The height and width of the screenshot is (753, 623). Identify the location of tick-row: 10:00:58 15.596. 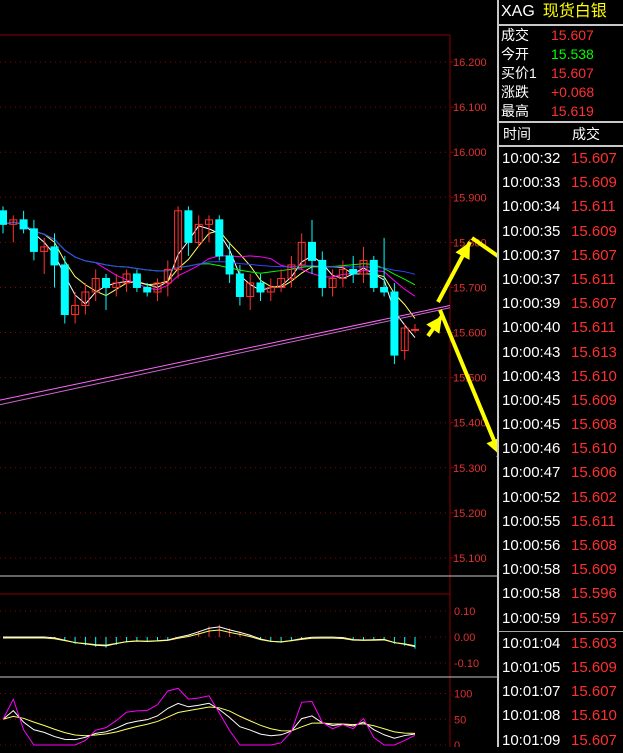
(561, 594).